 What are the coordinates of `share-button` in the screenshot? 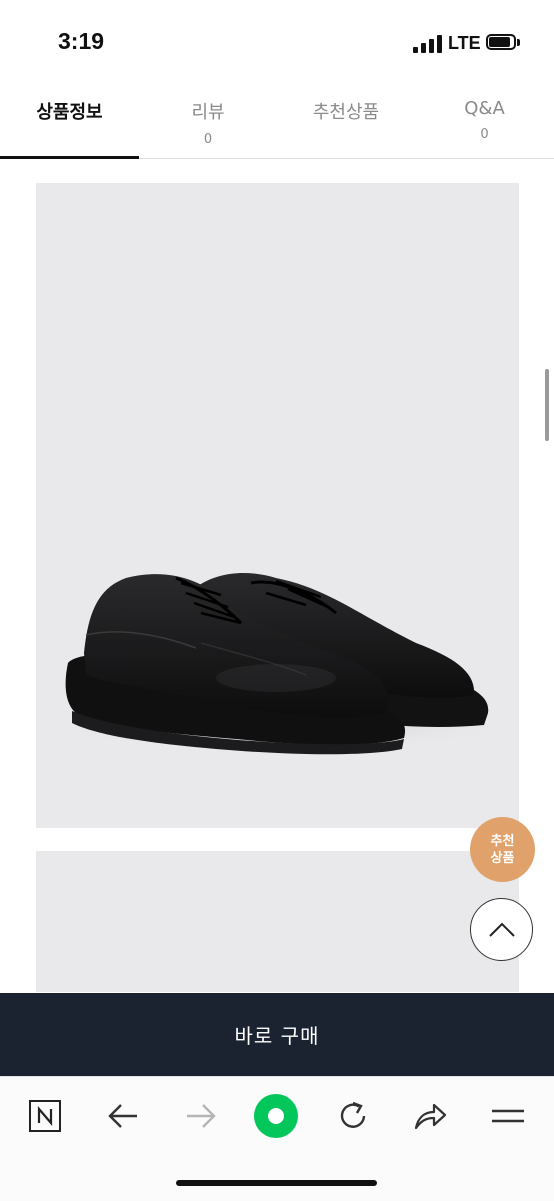 It's located at (430, 1116).